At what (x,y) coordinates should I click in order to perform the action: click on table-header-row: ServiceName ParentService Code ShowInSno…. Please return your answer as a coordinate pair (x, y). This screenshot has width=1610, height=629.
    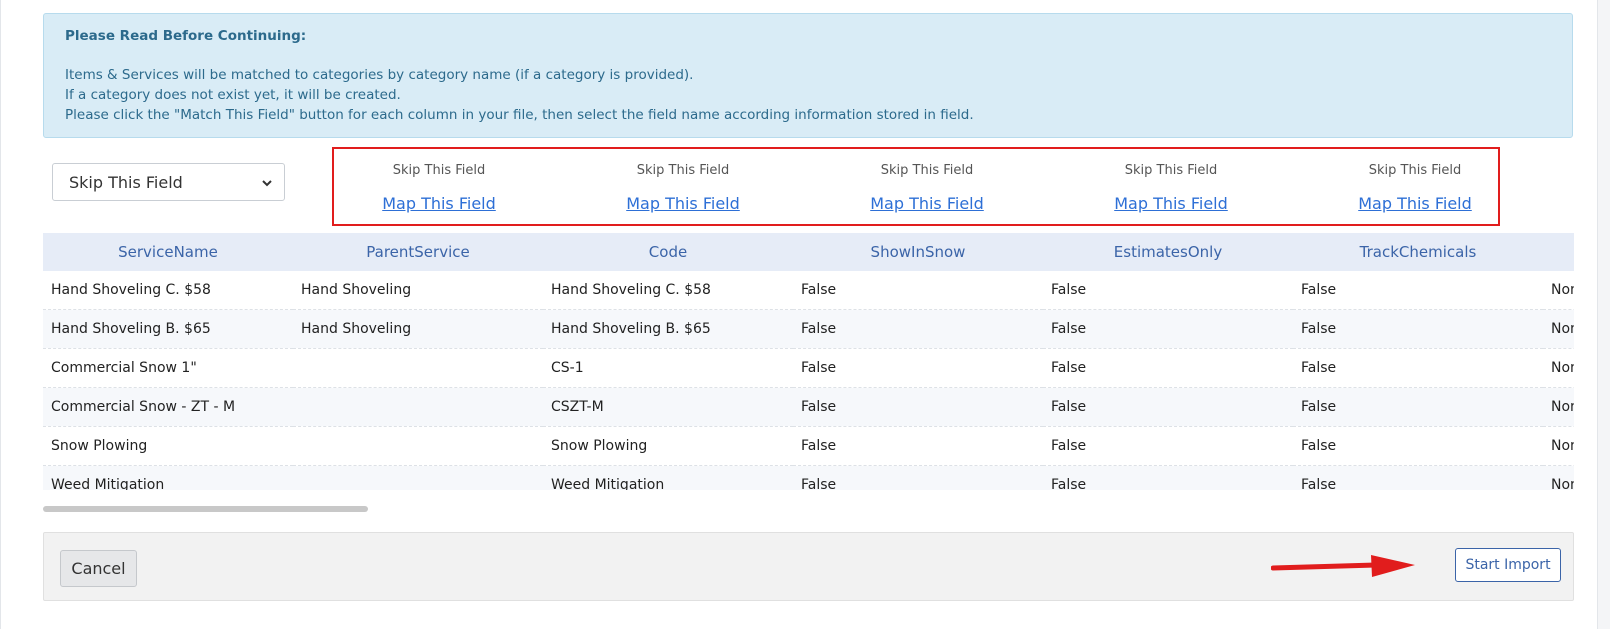
    Looking at the image, I should click on (808, 252).